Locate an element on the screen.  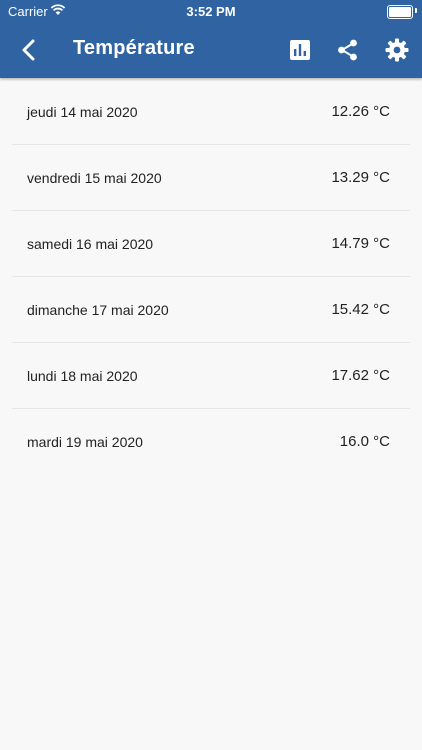
reading-date: lundi 18 mai 2020 is located at coordinates (82, 376).